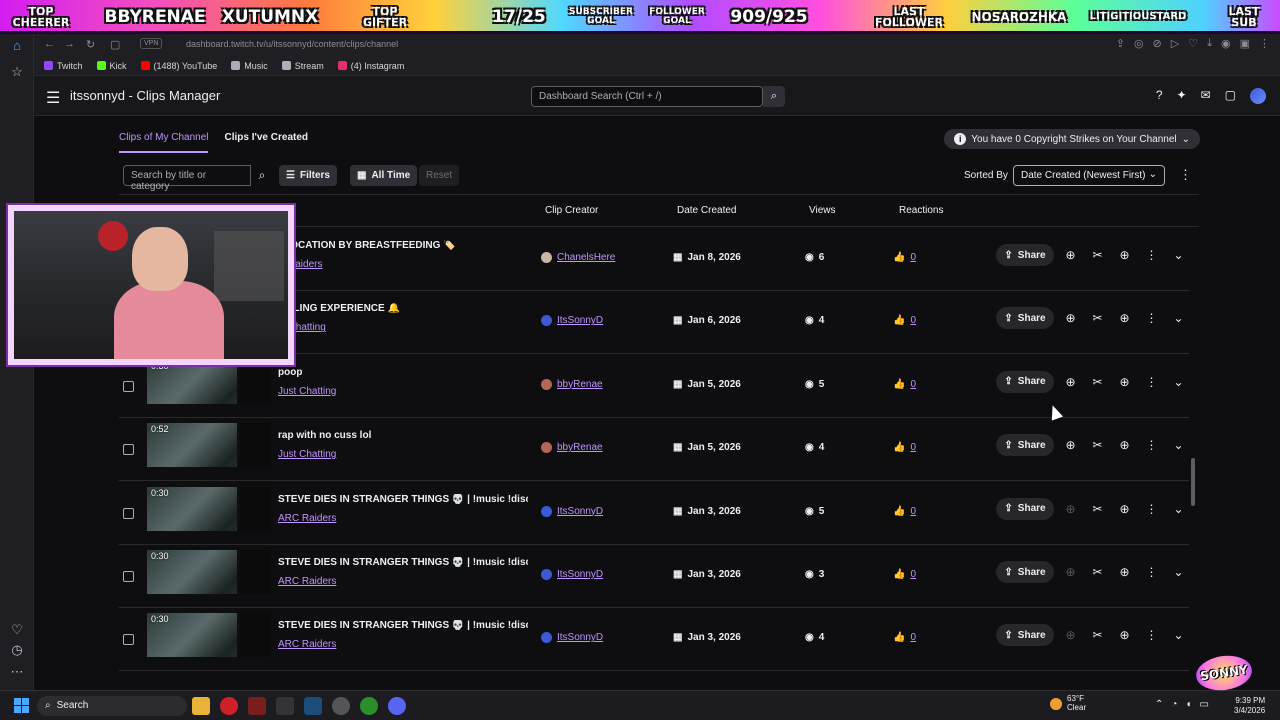  Describe the element at coordinates (53, 98) in the screenshot. I see `hamburger-menu-icon: ☰` at that location.